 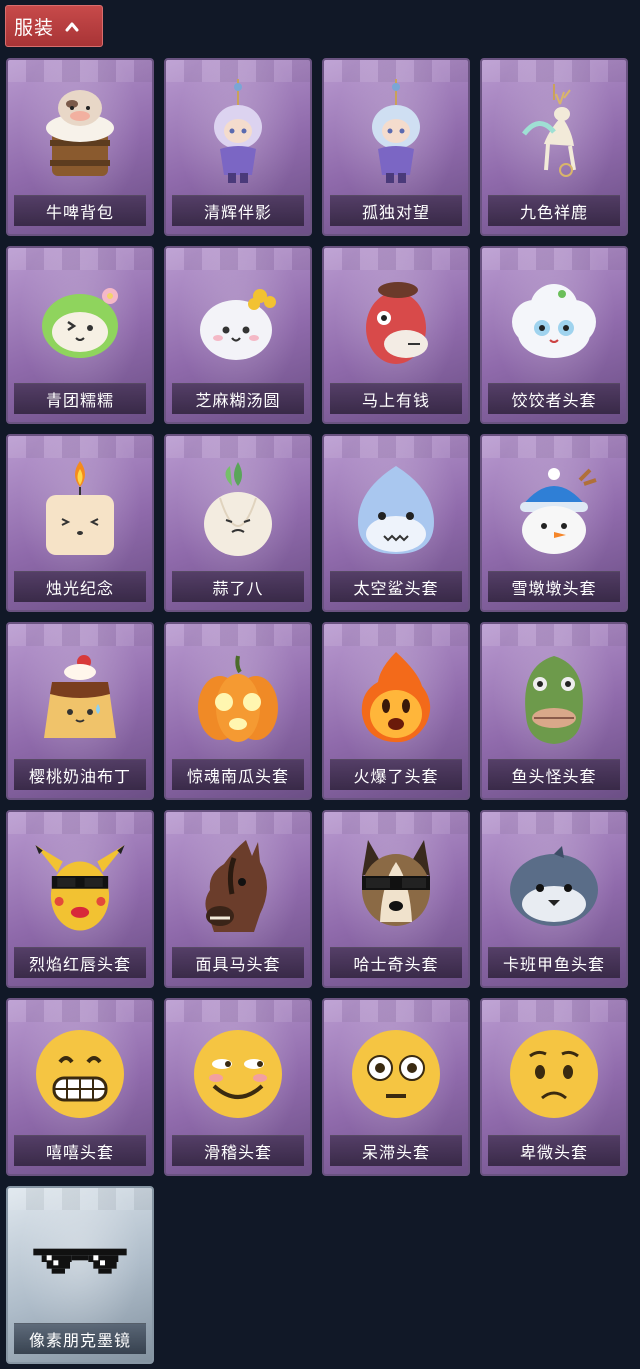 What do you see at coordinates (80, 210) in the screenshot?
I see `costume-item-label: 牛啤背包` at bounding box center [80, 210].